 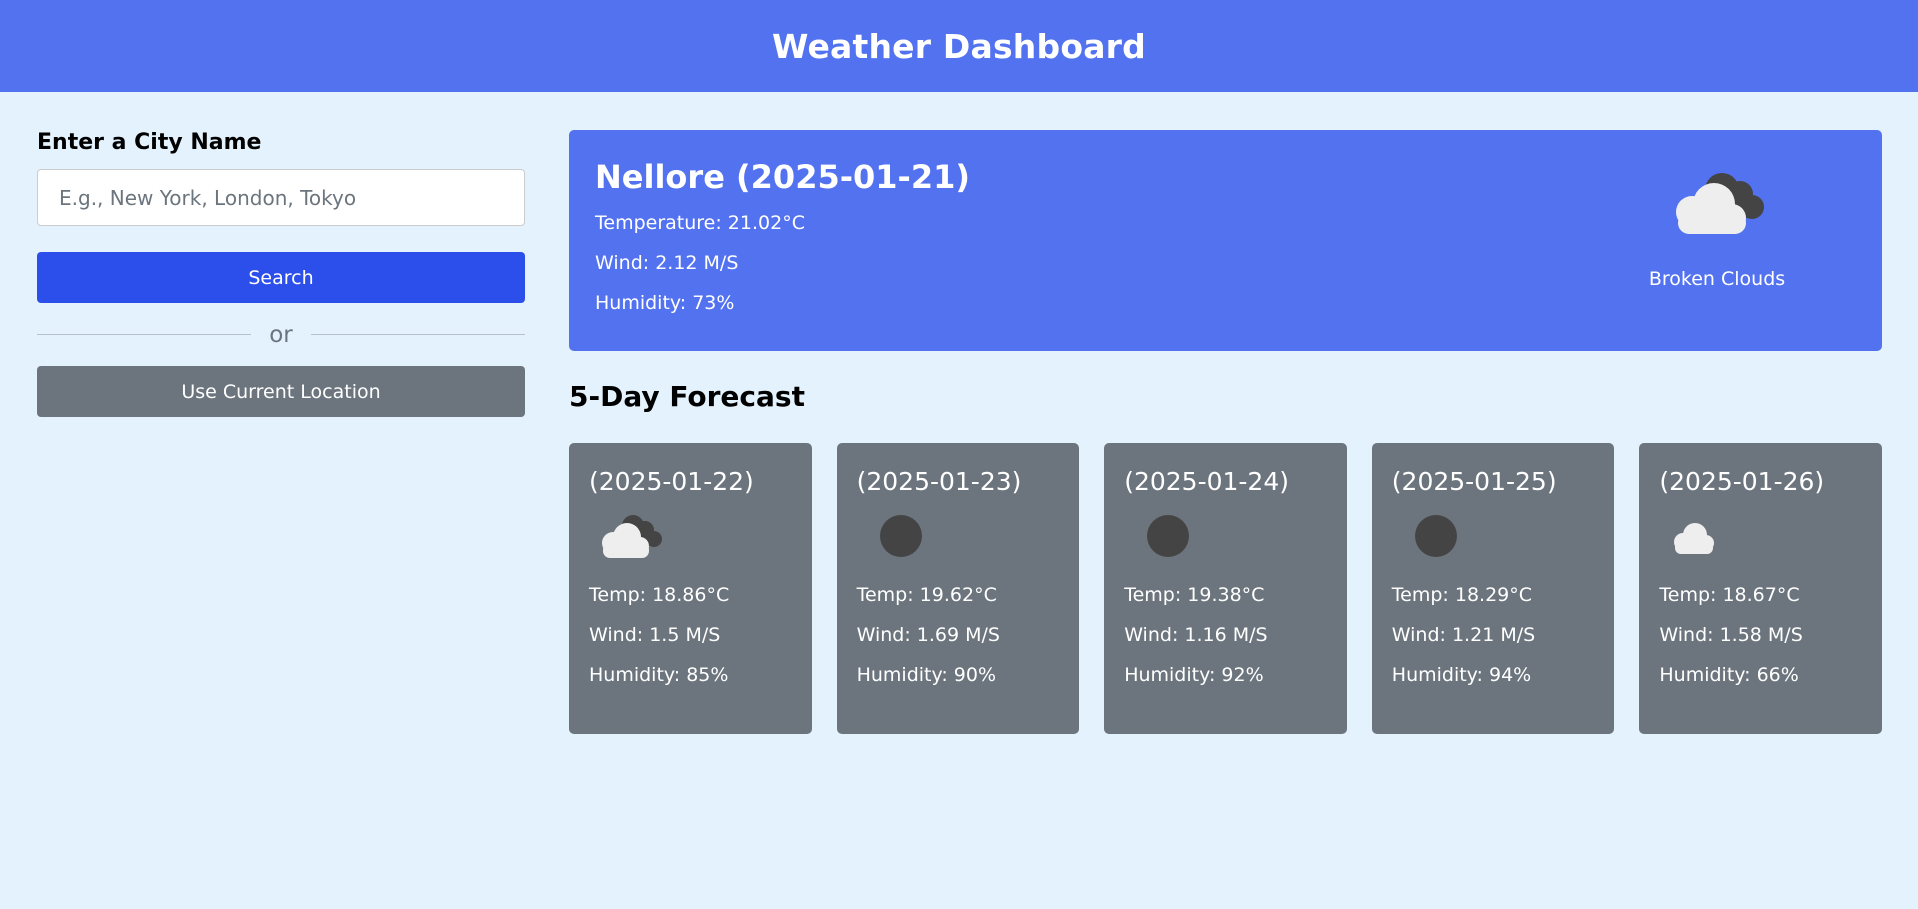 I want to click on or-separator: or, so click(x=281, y=334).